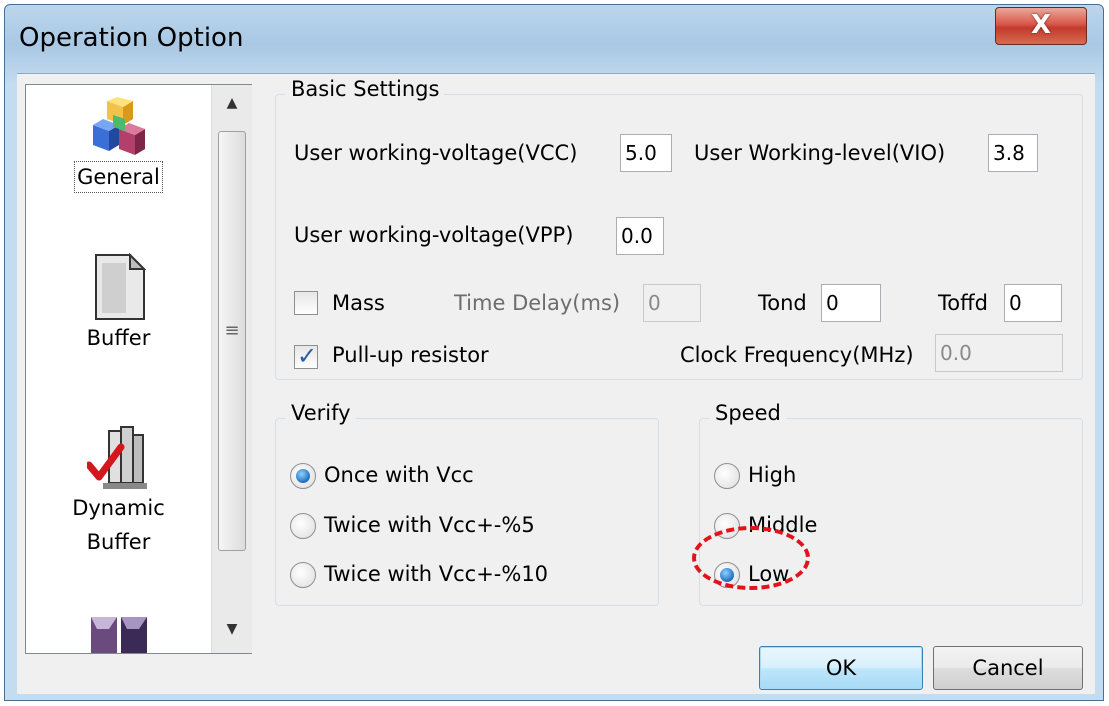 Image resolution: width=1109 pixels, height=706 pixels. I want to click on scroll-thumb: ≡, so click(232, 341).